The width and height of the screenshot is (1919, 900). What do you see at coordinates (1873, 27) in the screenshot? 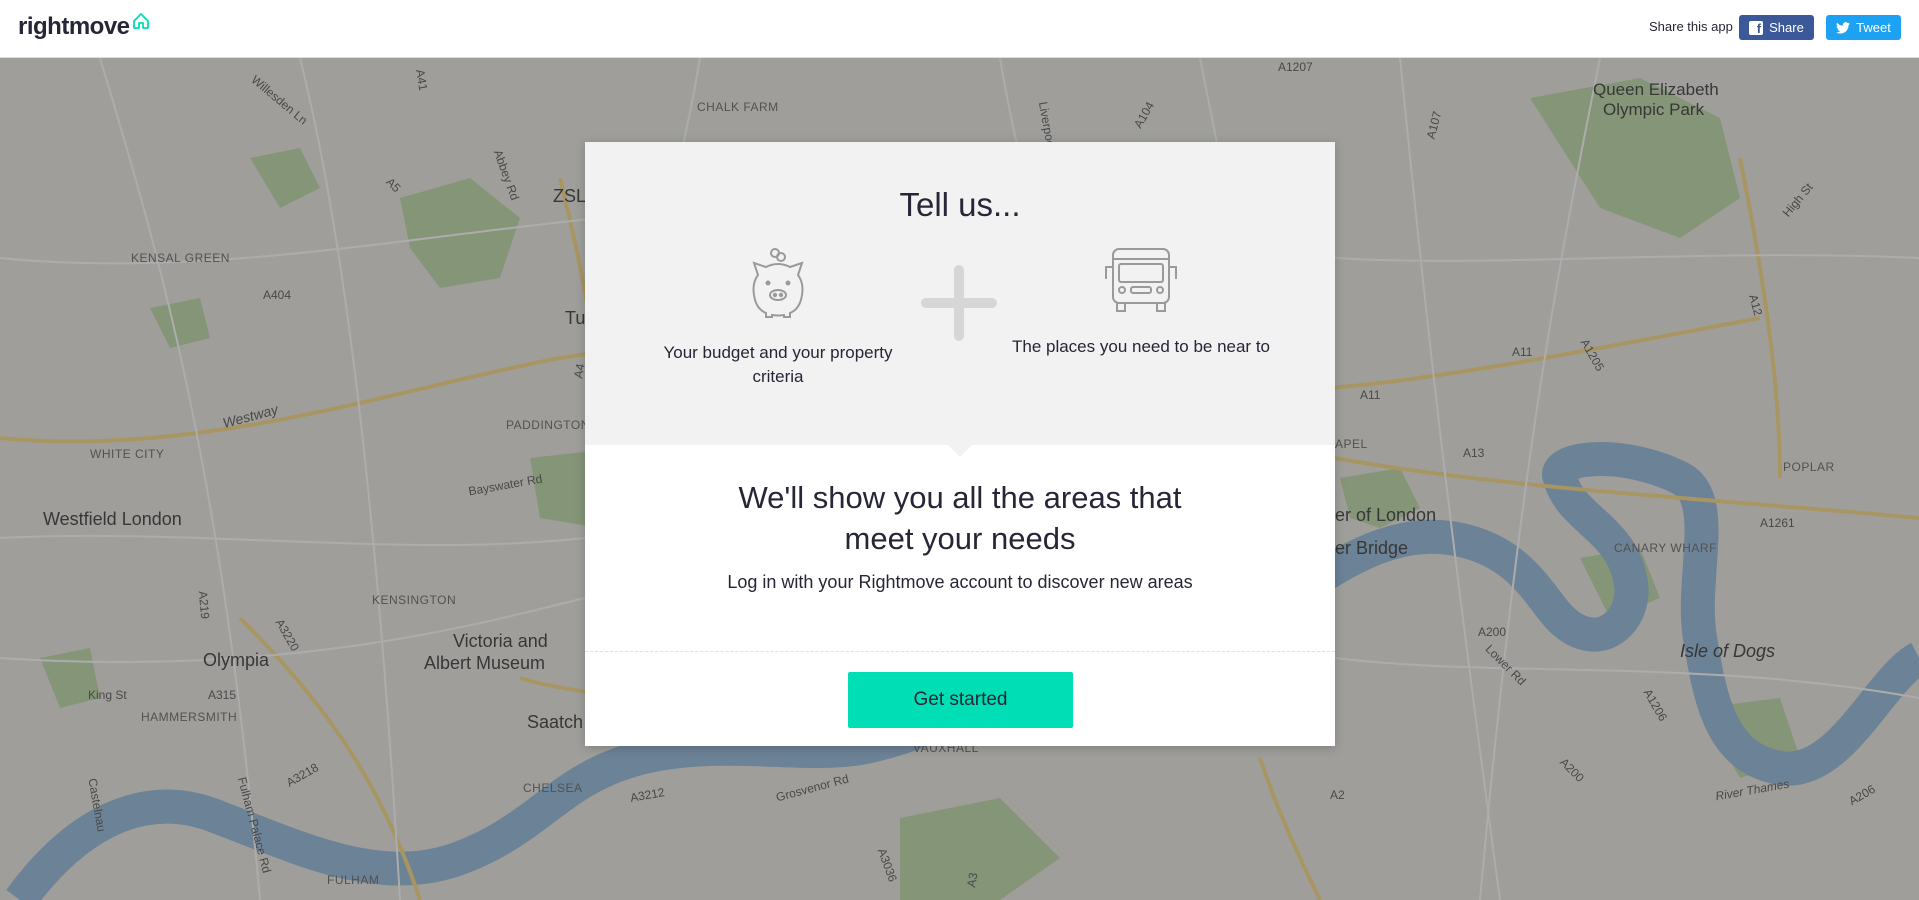
I see `twitter-tweet-label: Tweet` at bounding box center [1873, 27].